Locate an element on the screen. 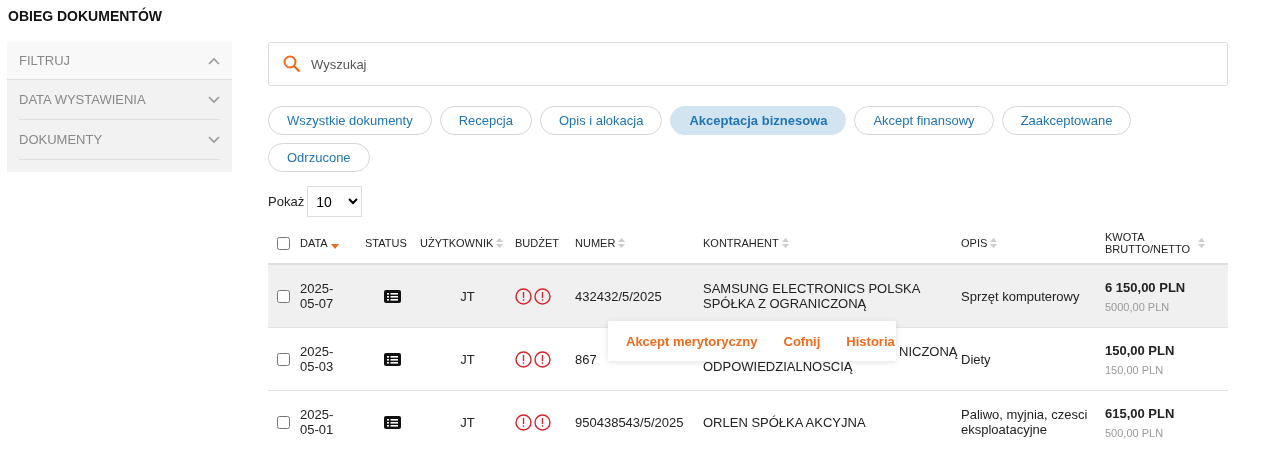 This screenshot has width=1268, height=450. gross-amount: 6 150,00 PLN is located at coordinates (1146, 287).